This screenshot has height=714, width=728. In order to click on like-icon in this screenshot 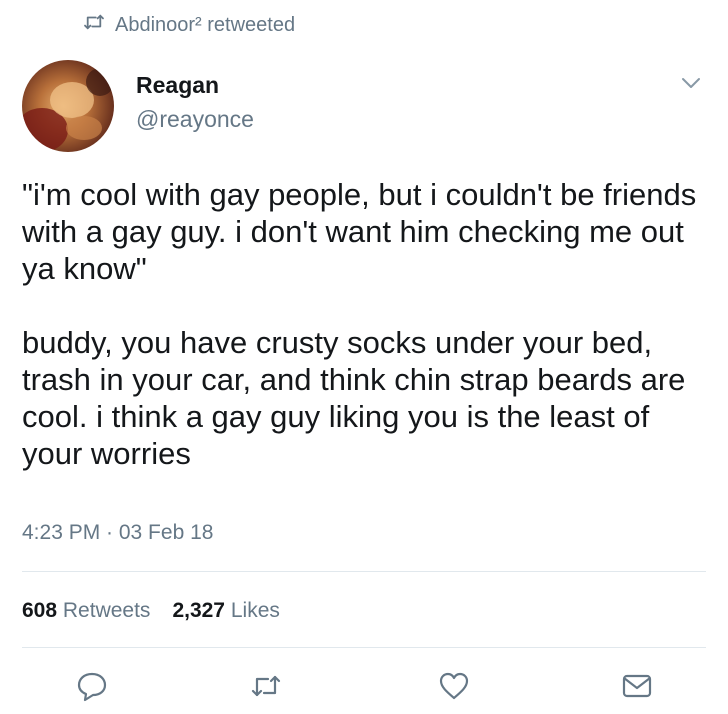, I will do `click(454, 688)`.